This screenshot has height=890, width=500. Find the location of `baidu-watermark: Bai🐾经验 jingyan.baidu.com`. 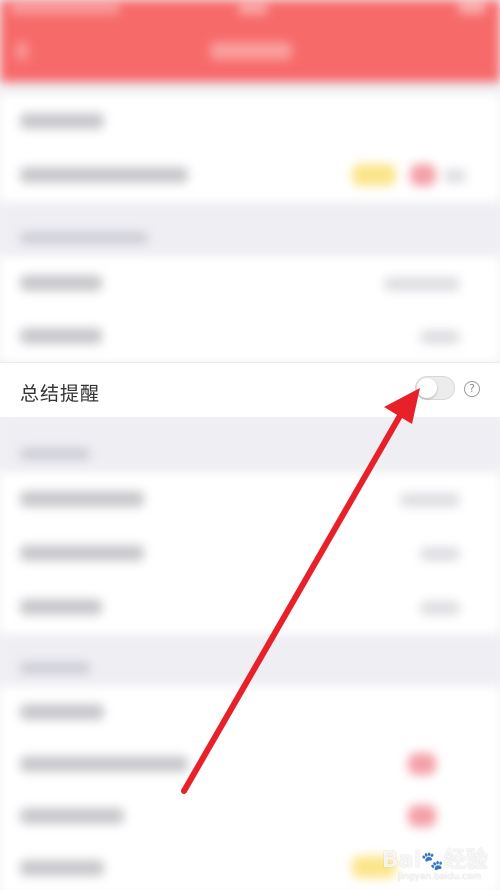

baidu-watermark: Bai🐾经验 jingyan.baidu.com is located at coordinates (439, 863).